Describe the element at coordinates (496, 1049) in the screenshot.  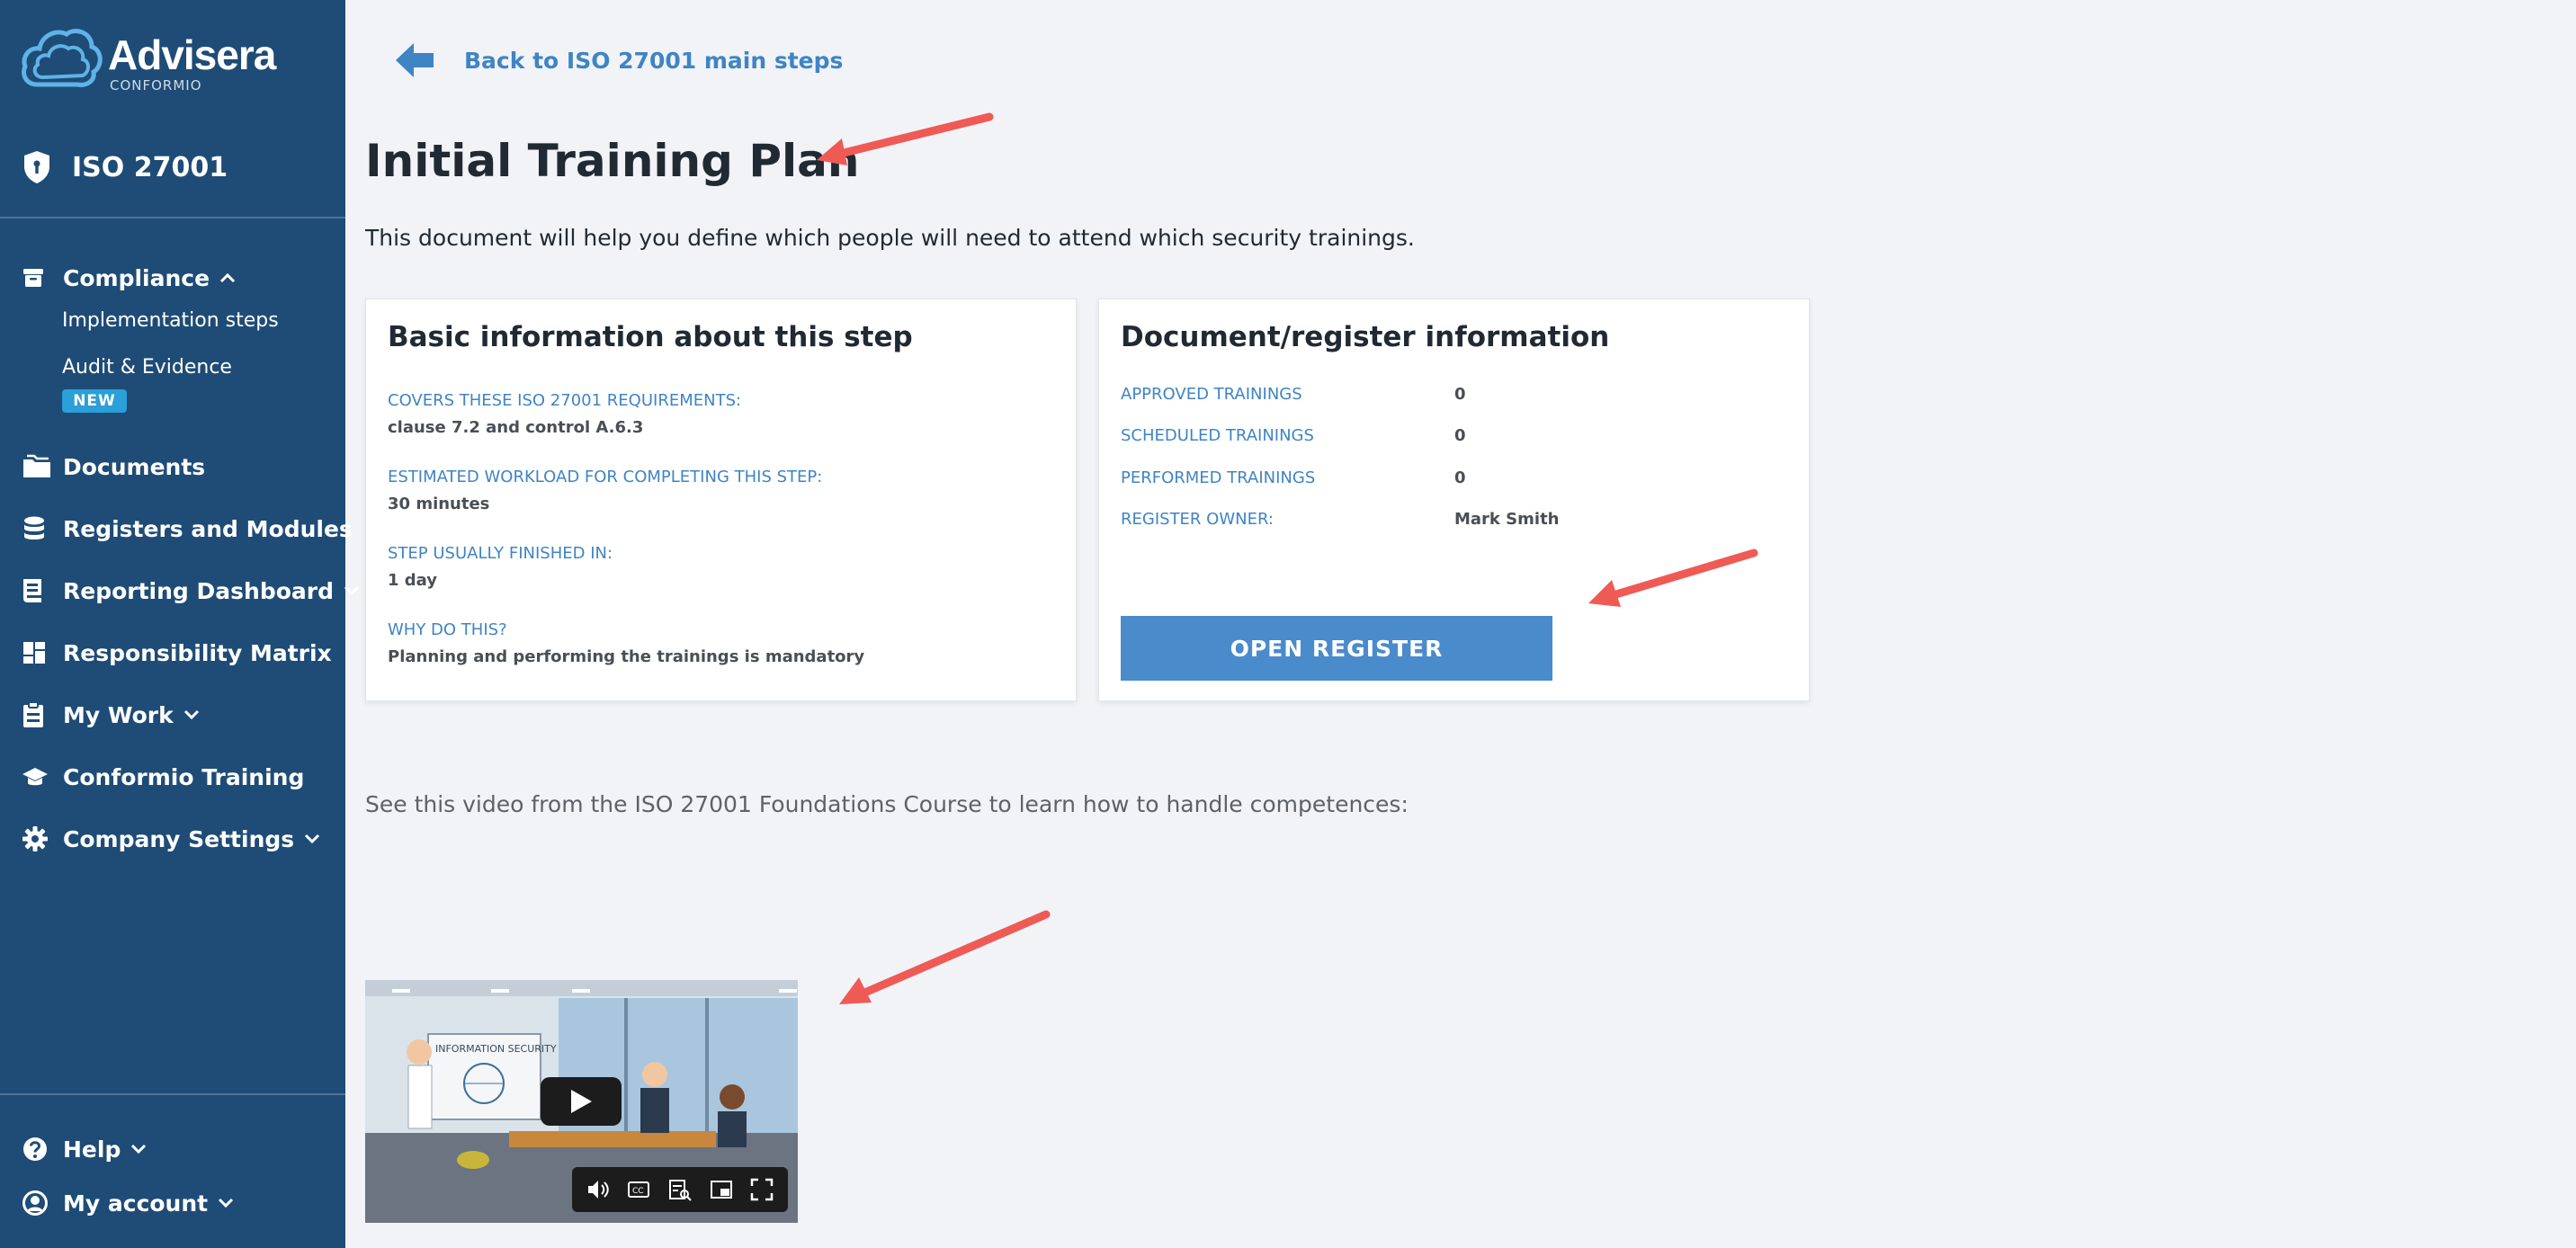
I see `whiteboard-label: INFORMATION SECURITY` at that location.